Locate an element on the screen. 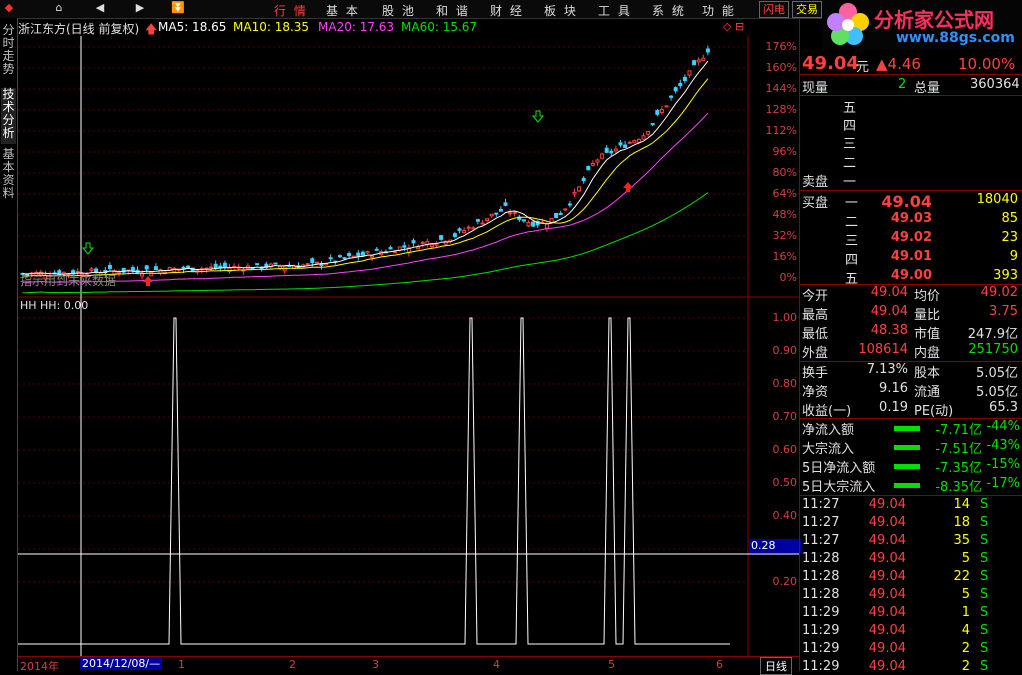 Image resolution: width=1022 pixels, height=675 pixels. menu-finance: 财 经 is located at coordinates (507, 10).